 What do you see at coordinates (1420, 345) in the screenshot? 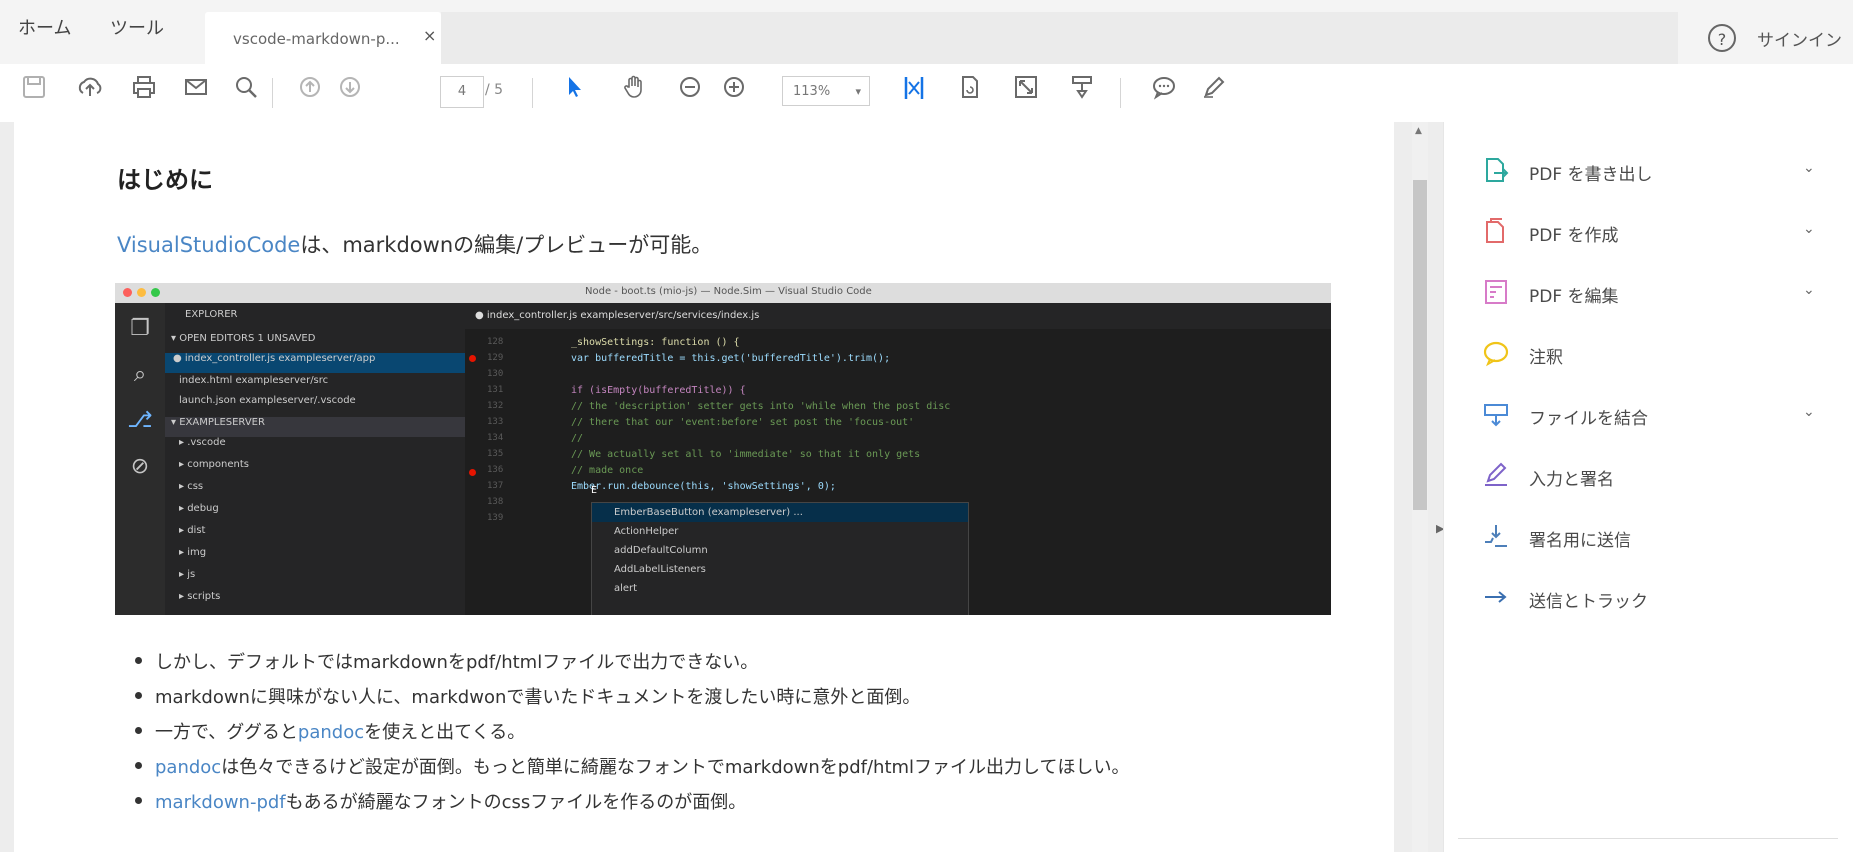
I see `scrollbar-thumb` at bounding box center [1420, 345].